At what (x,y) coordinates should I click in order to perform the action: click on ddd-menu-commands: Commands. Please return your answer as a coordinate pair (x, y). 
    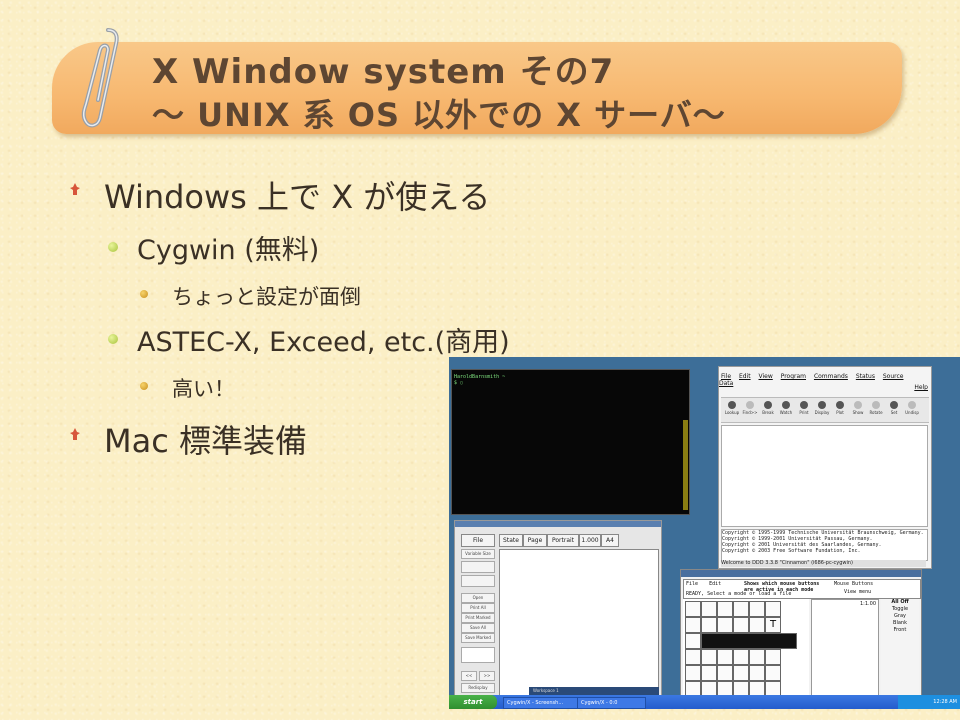
    Looking at the image, I should click on (831, 376).